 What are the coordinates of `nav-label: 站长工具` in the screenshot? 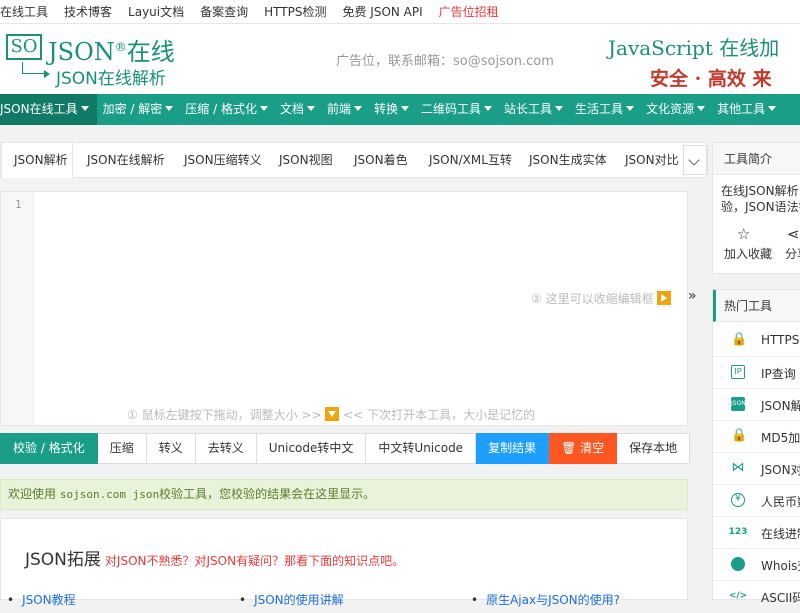 It's located at (528, 109).